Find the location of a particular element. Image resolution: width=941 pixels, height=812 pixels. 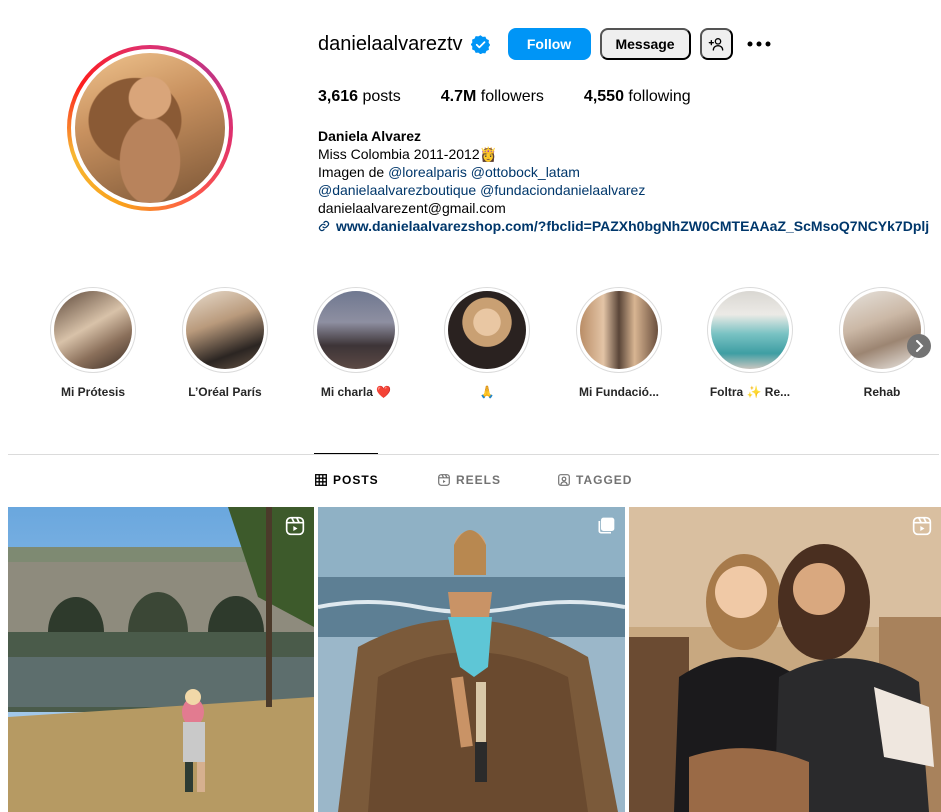

avatar-image is located at coordinates (150, 128).